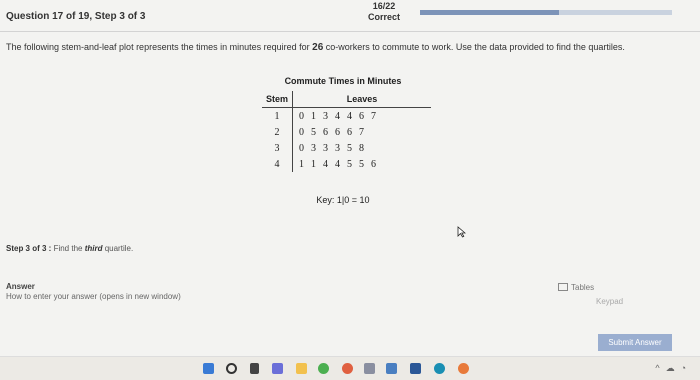 The image size is (700, 380). I want to click on tables-button: Tables, so click(576, 287).